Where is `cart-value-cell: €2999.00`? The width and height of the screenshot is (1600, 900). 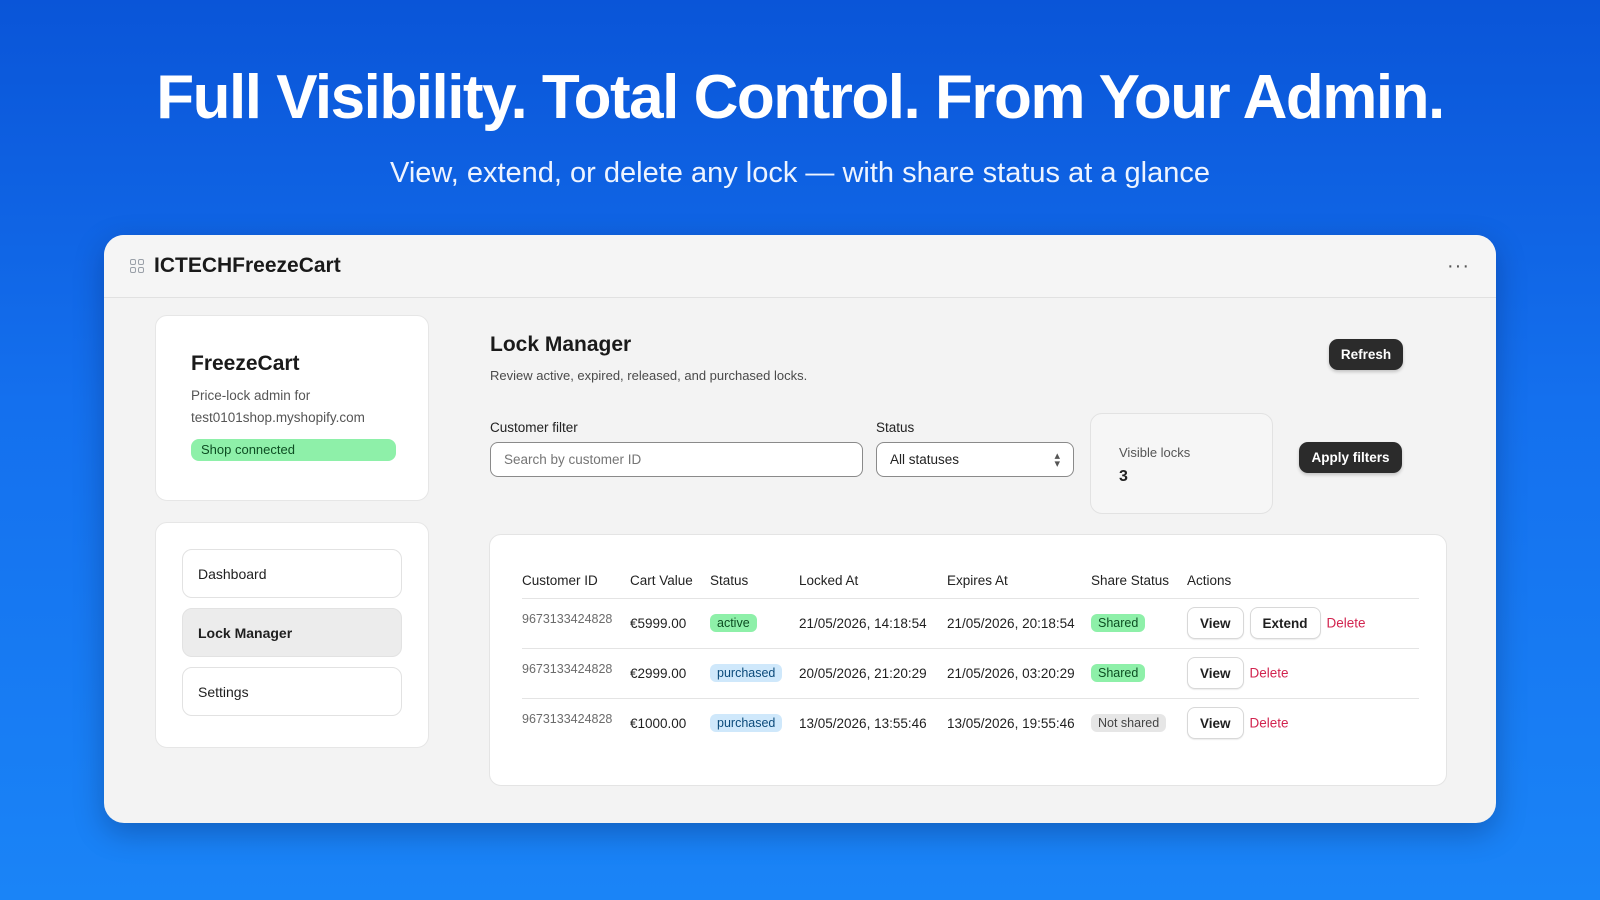 cart-value-cell: €2999.00 is located at coordinates (670, 672).